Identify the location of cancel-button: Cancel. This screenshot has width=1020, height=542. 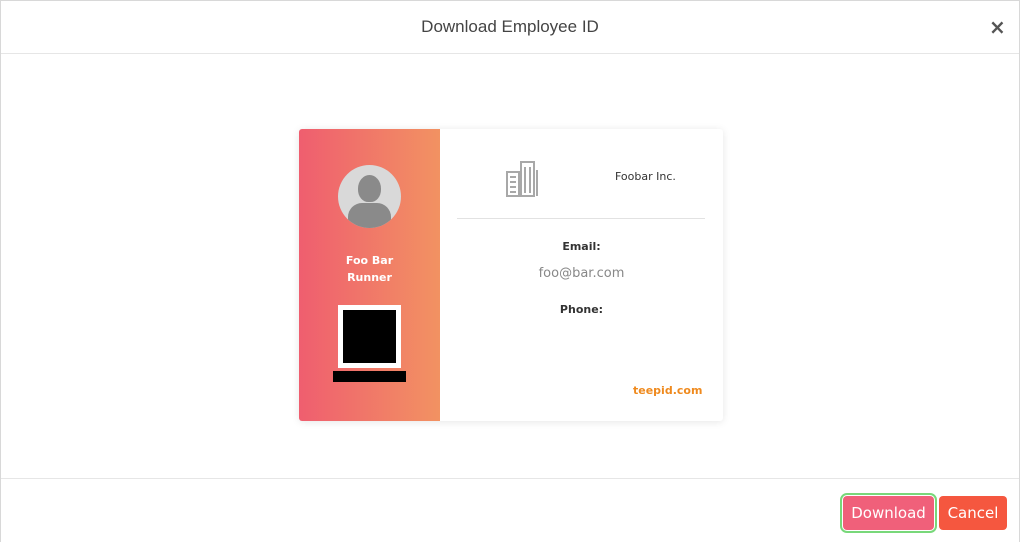
(973, 513).